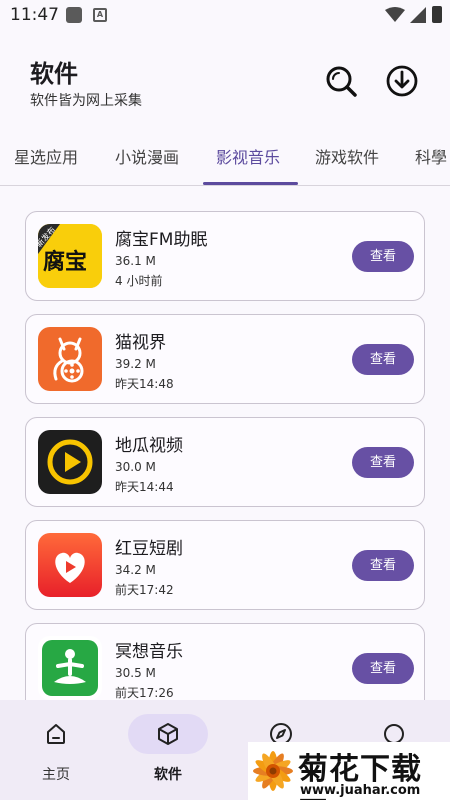  Describe the element at coordinates (70, 668) in the screenshot. I see `meditation-icon` at that location.